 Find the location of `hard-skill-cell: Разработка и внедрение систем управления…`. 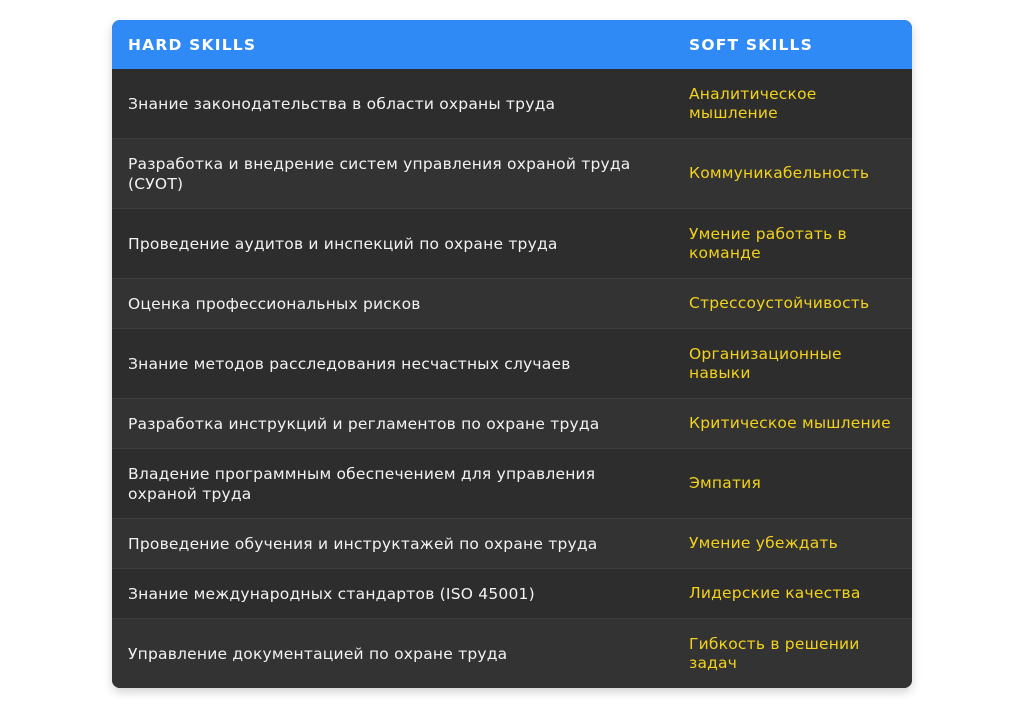

hard-skill-cell: Разработка и внедрение систем управления… is located at coordinates (379, 173).